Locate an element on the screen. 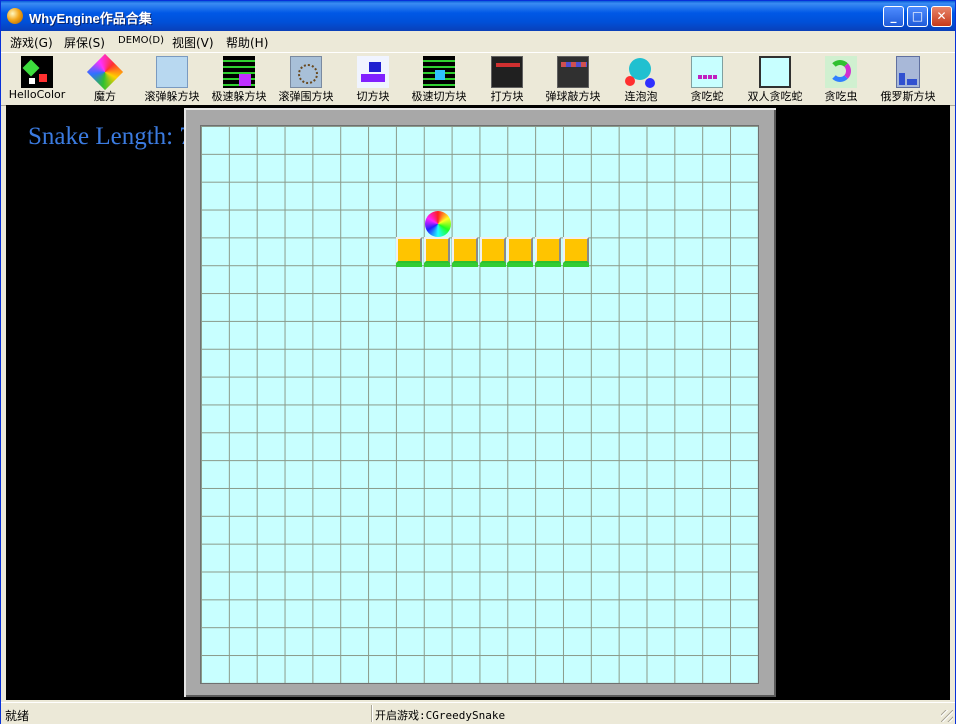  status-bar: 就绪 开启游戏:CGreedySnake is located at coordinates (478, 713).